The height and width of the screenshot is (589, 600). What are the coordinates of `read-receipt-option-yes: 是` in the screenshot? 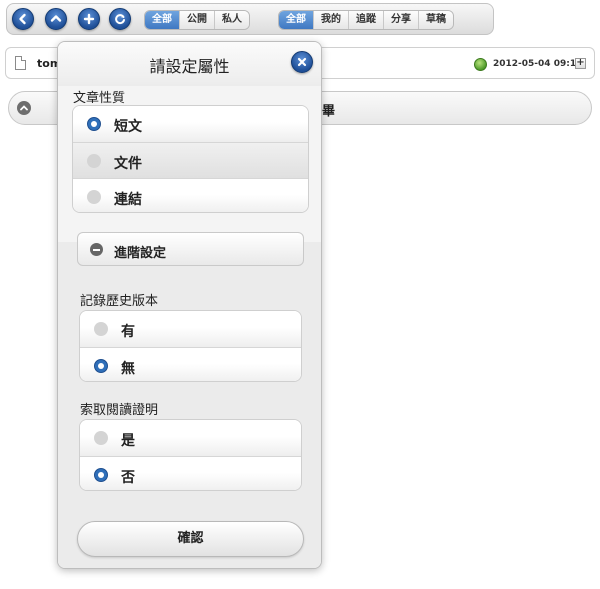 It's located at (190, 438).